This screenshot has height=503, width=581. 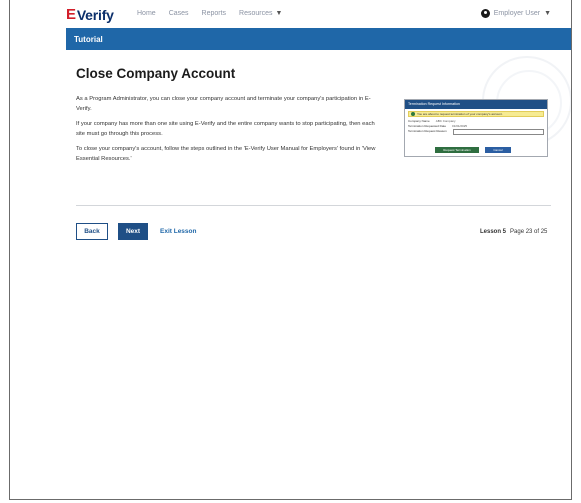 I want to click on nav-reports-label: Reports, so click(x=214, y=13).